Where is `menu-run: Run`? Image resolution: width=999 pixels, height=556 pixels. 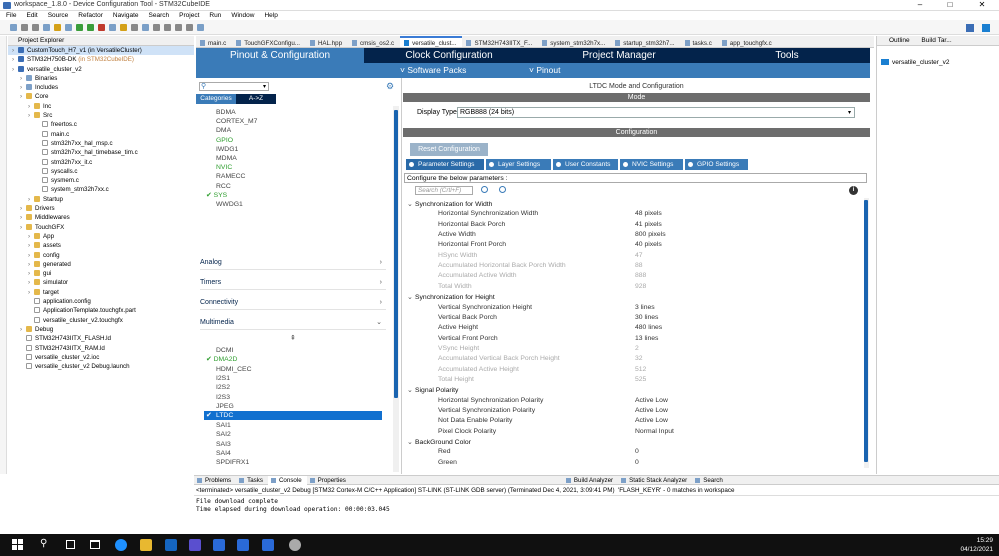 menu-run: Run is located at coordinates (215, 15).